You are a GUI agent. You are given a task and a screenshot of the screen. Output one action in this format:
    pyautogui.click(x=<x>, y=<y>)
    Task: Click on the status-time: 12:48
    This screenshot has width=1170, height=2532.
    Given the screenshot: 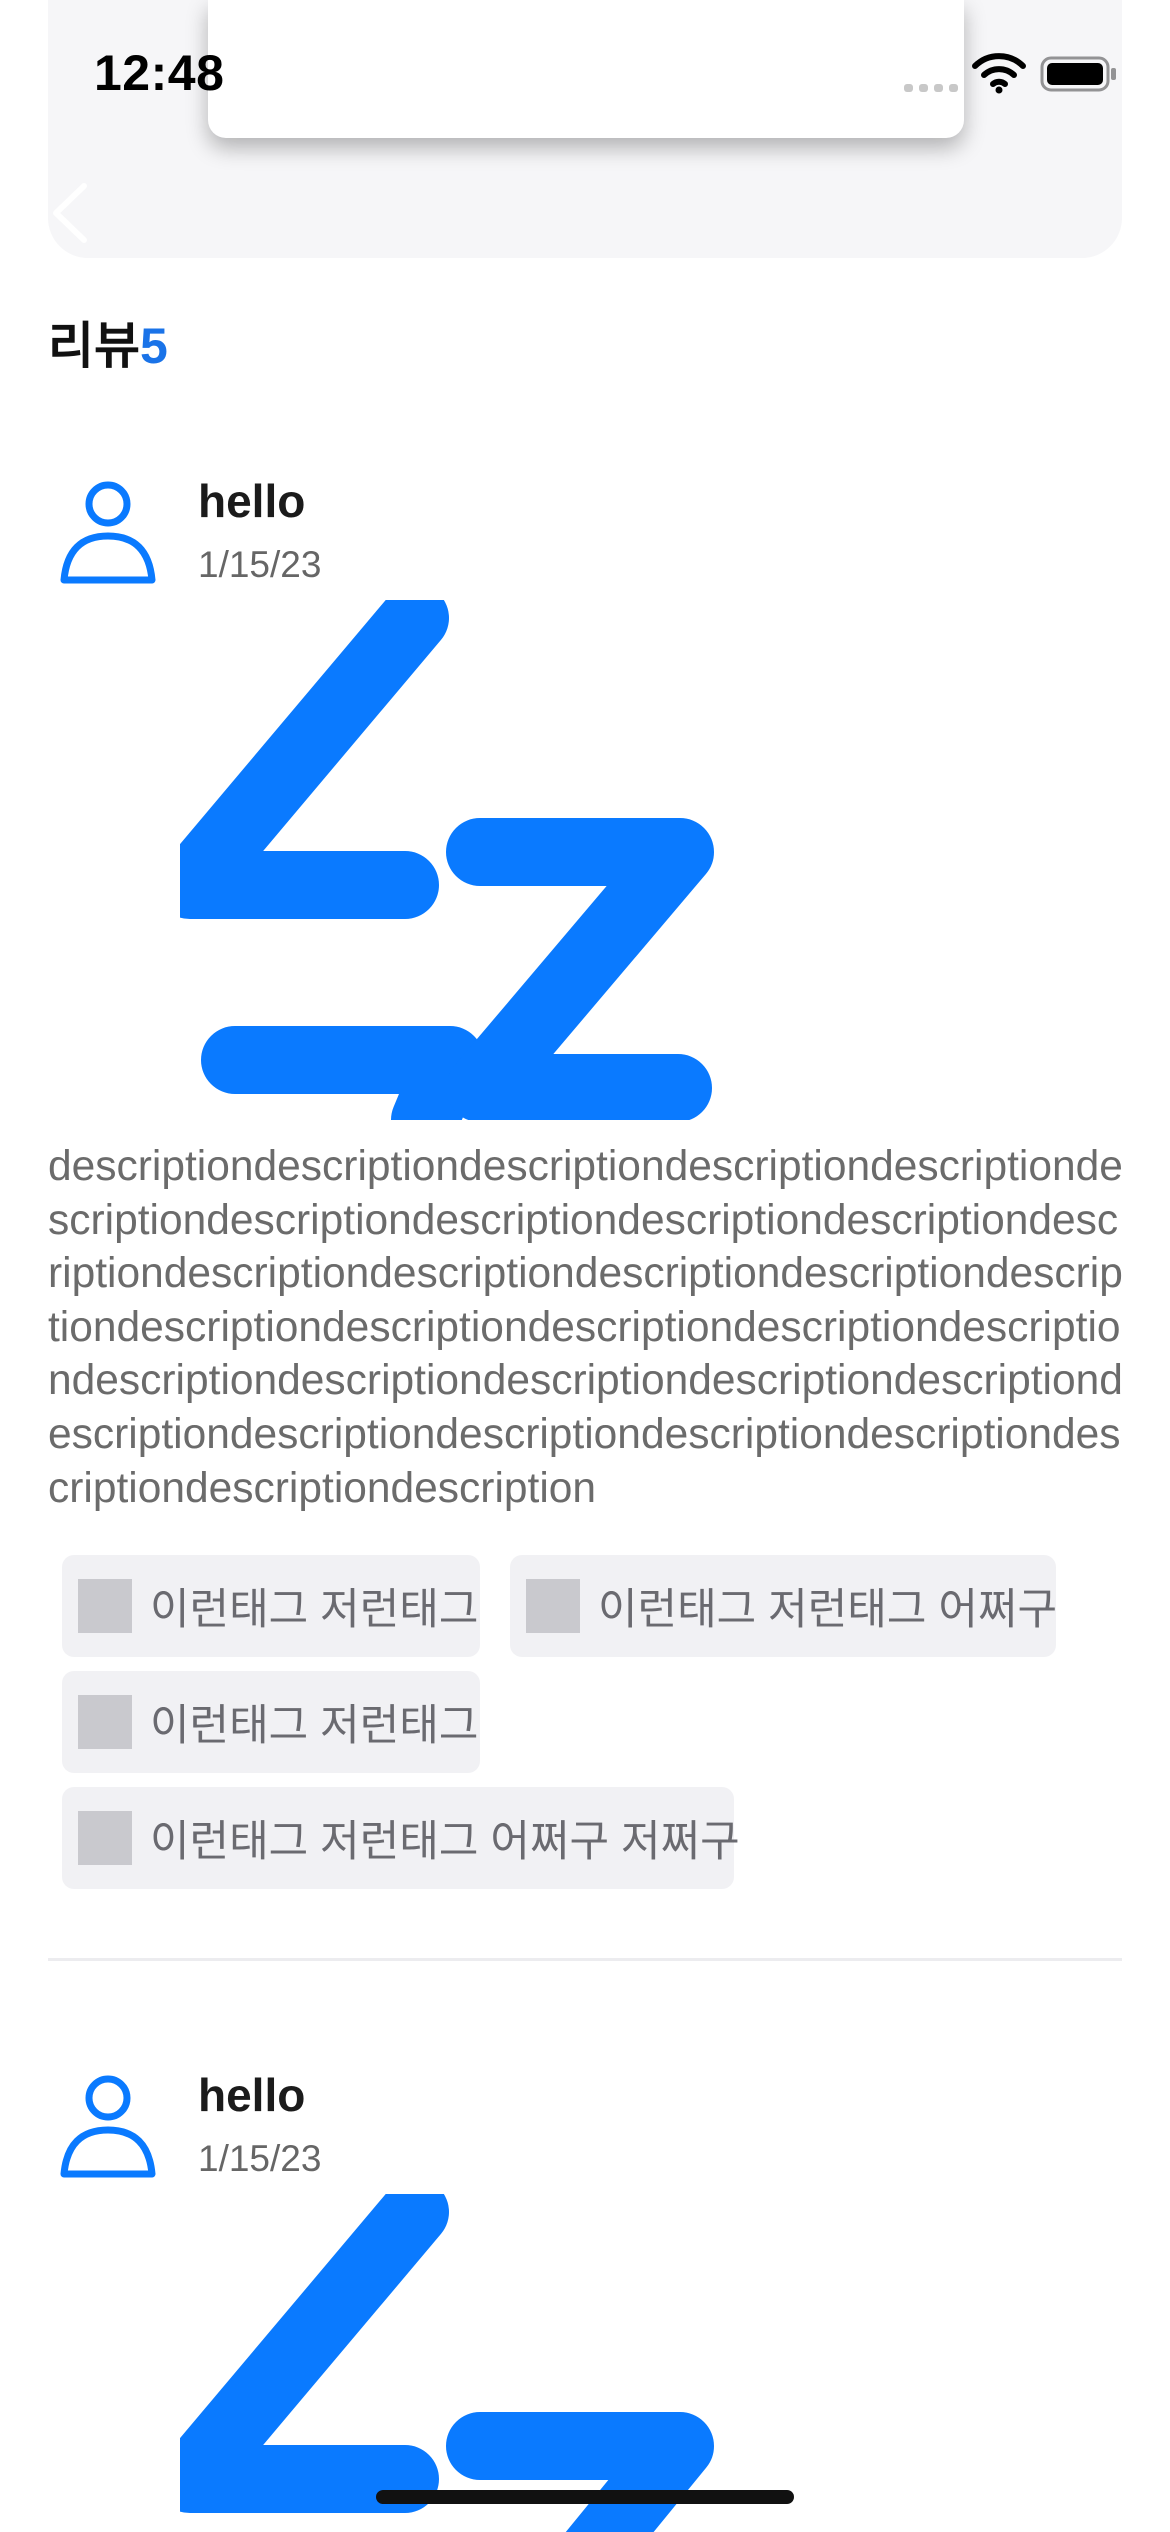 What is the action you would take?
    pyautogui.click(x=159, y=73)
    